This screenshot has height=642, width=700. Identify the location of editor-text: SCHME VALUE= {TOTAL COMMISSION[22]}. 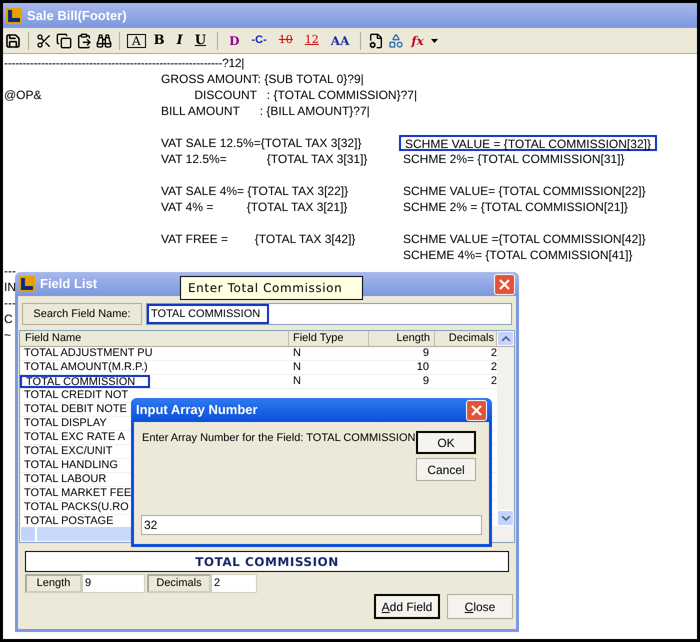
(524, 191).